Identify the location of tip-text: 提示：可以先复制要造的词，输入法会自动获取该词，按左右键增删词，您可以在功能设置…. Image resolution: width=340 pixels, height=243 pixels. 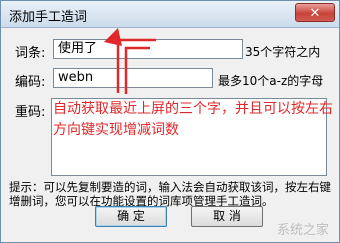
(170, 194).